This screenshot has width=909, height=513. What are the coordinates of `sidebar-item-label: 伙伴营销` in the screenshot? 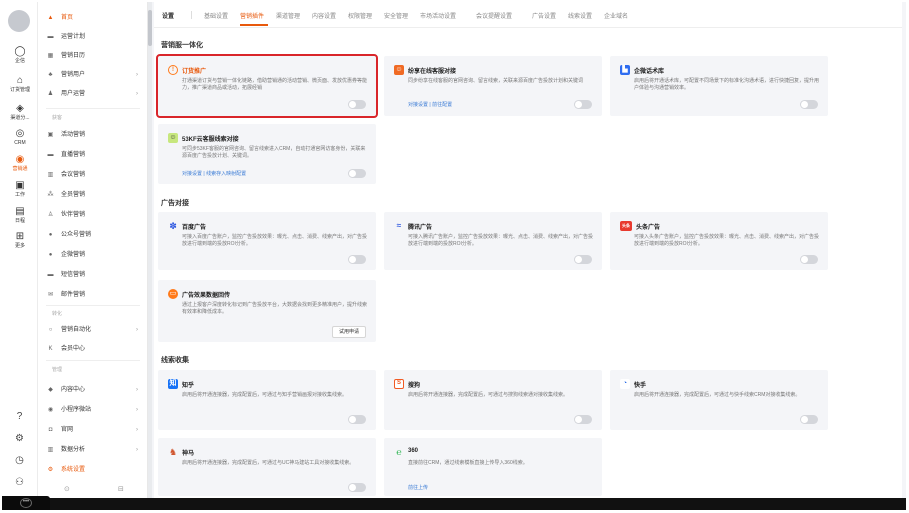 It's located at (73, 215).